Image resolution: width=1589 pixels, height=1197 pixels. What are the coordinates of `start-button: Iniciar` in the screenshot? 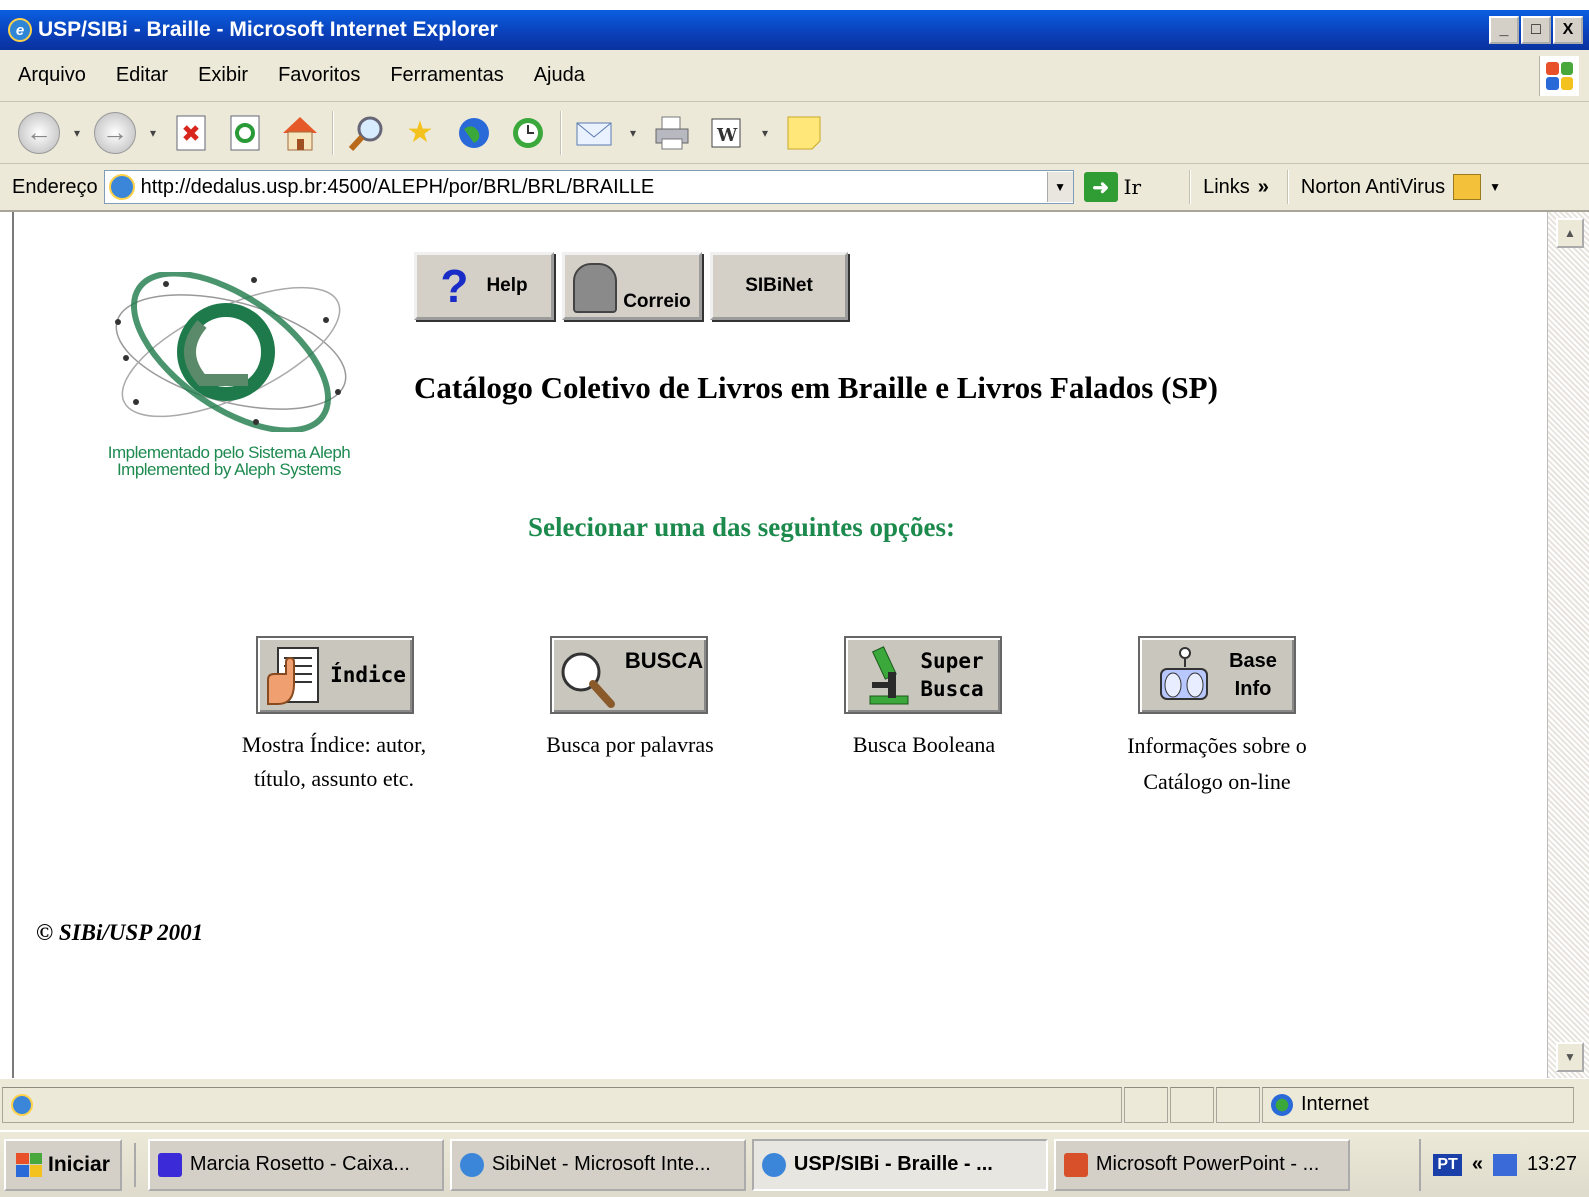 It's located at (63, 1164).